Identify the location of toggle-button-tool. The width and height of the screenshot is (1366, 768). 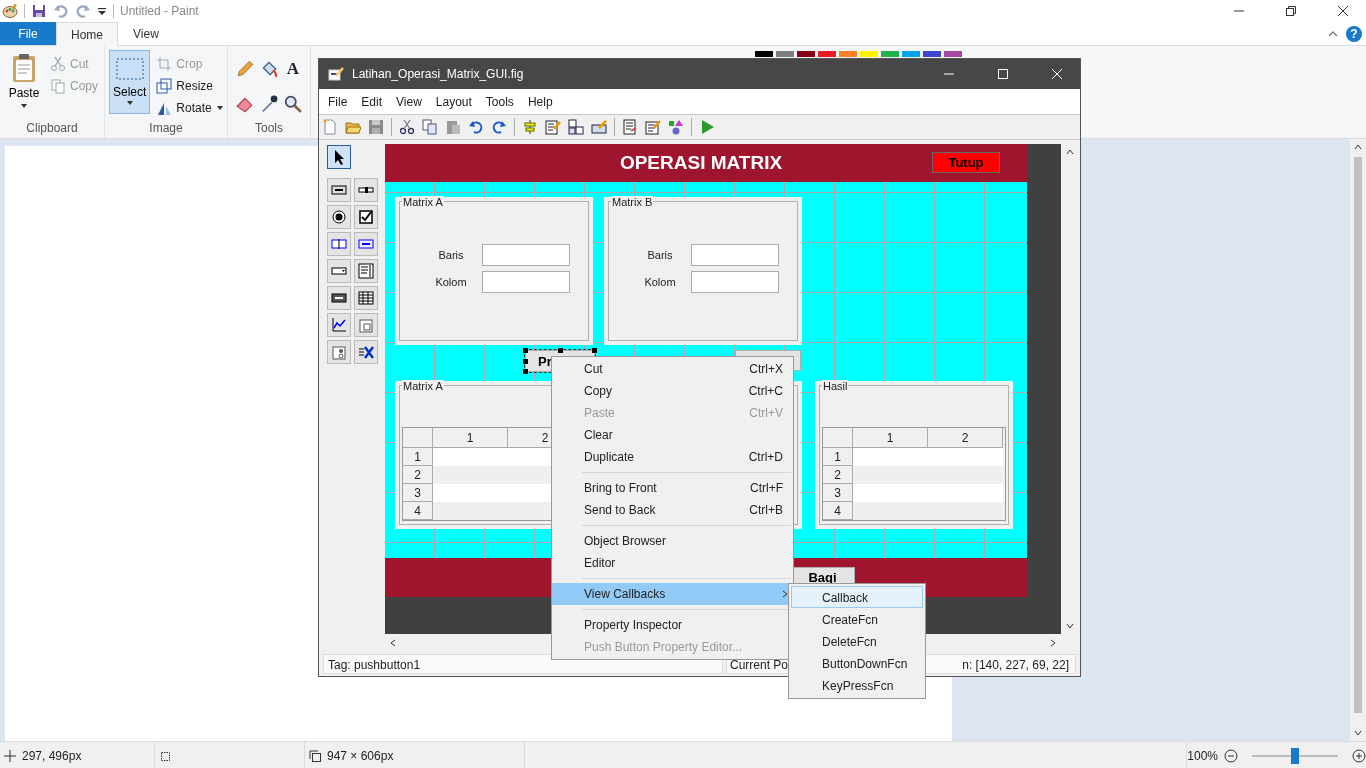
(339, 298).